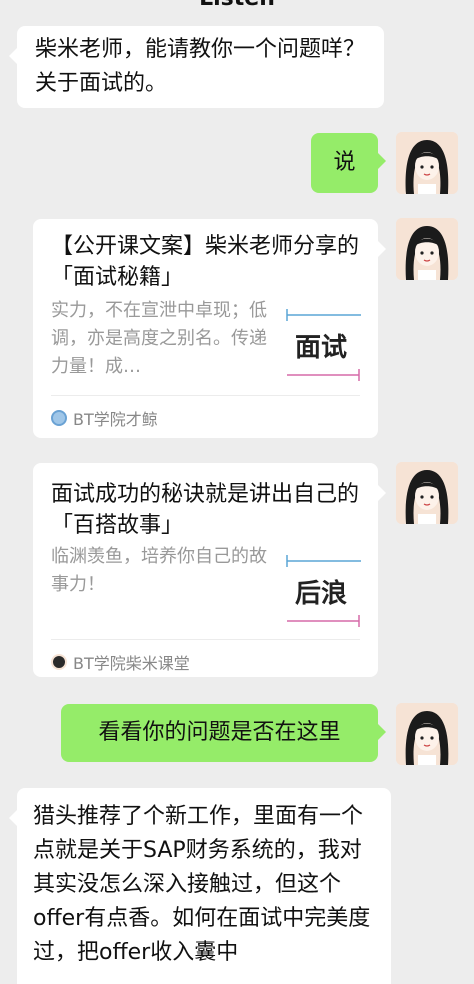 The image size is (474, 984). I want to click on card-title: 【公开课文案】柴米老师分享的「面试秘籍」, so click(205, 262).